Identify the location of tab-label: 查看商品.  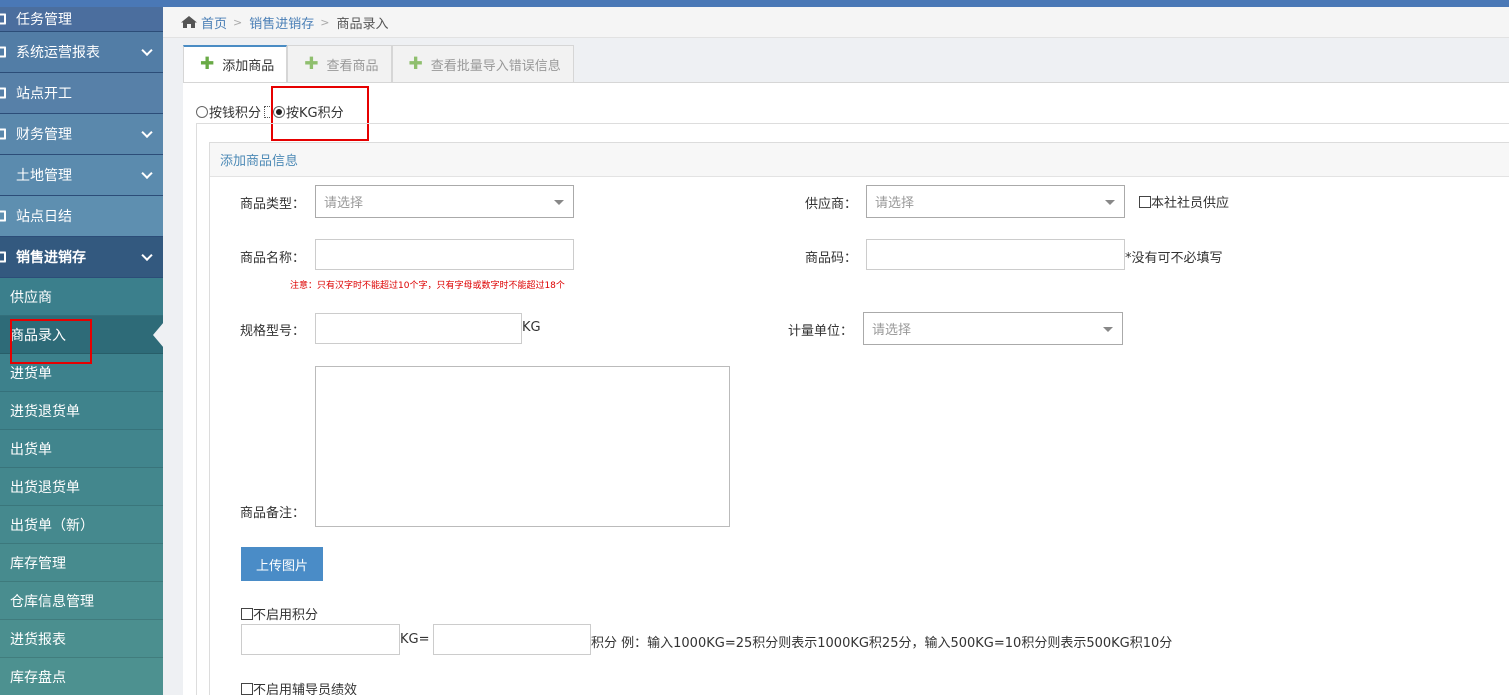
(352, 66).